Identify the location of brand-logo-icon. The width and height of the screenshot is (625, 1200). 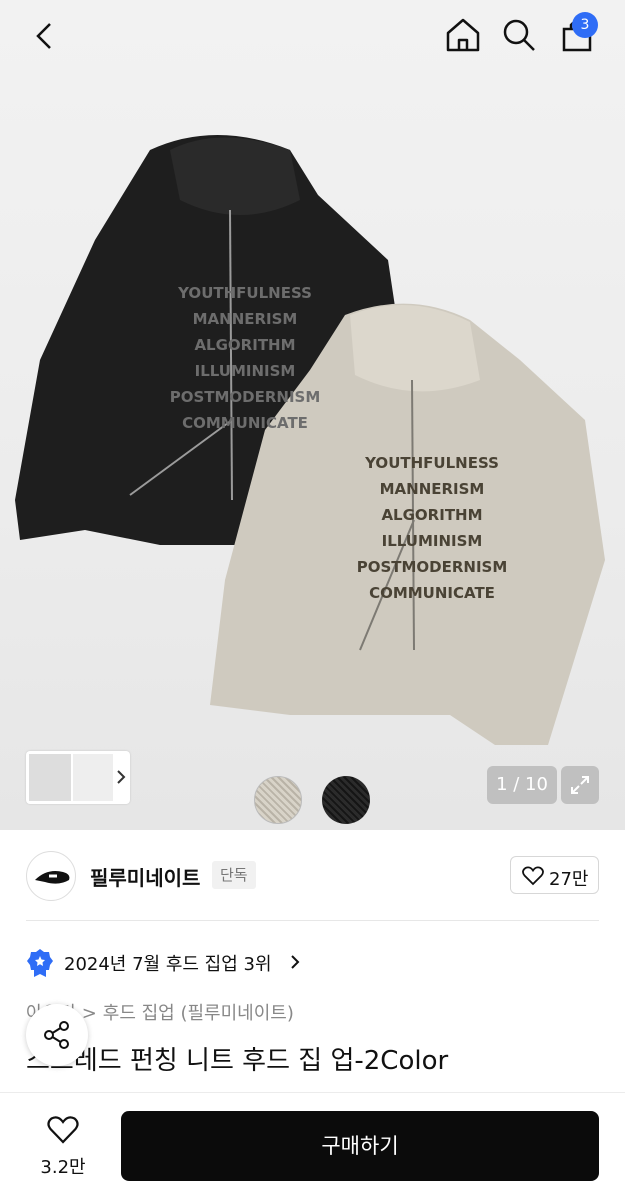
(52, 877).